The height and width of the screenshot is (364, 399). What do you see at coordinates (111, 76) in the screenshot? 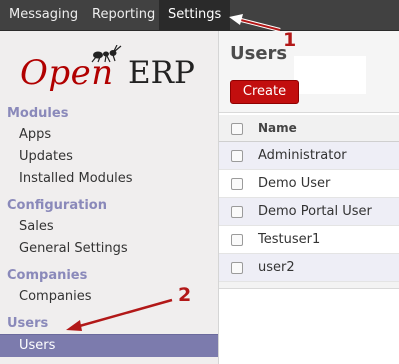
I see `openerp-logo: Open ERP` at bounding box center [111, 76].